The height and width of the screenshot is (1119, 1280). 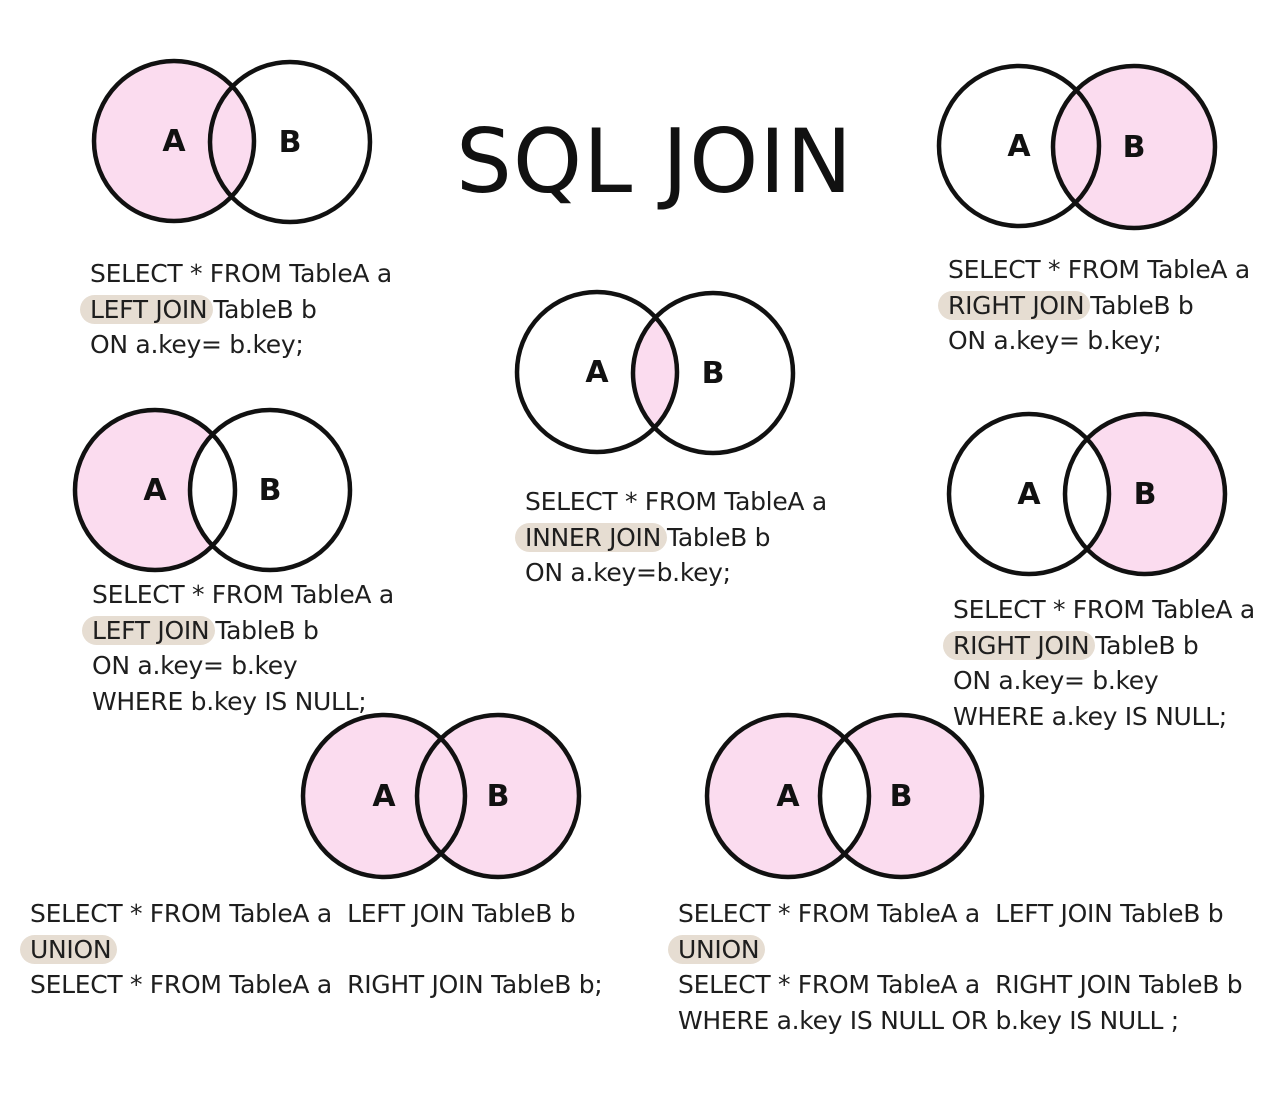 I want to click on code-line: WHERE b.key IS NULL;, so click(x=243, y=702).